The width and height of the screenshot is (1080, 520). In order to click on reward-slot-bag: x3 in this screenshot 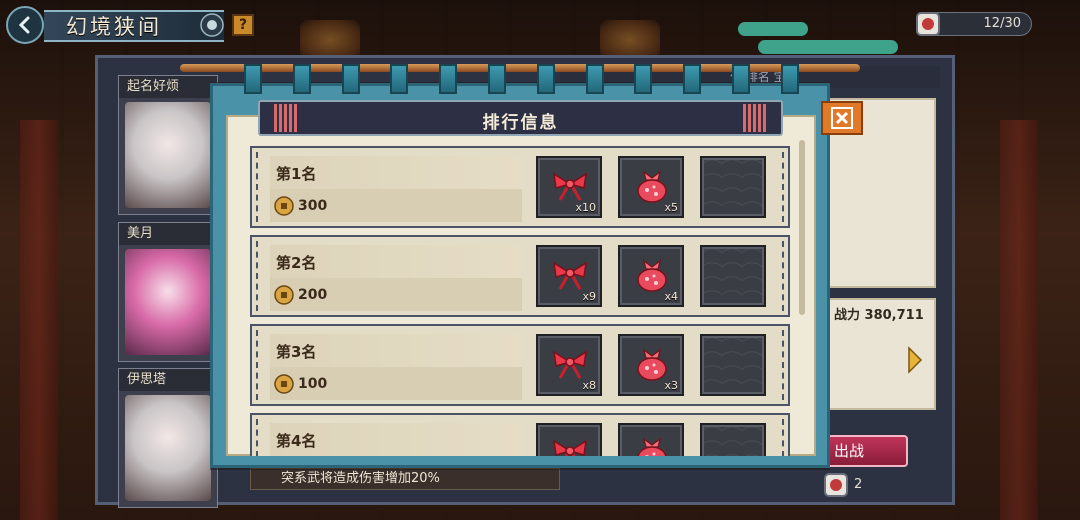, I will do `click(651, 365)`.